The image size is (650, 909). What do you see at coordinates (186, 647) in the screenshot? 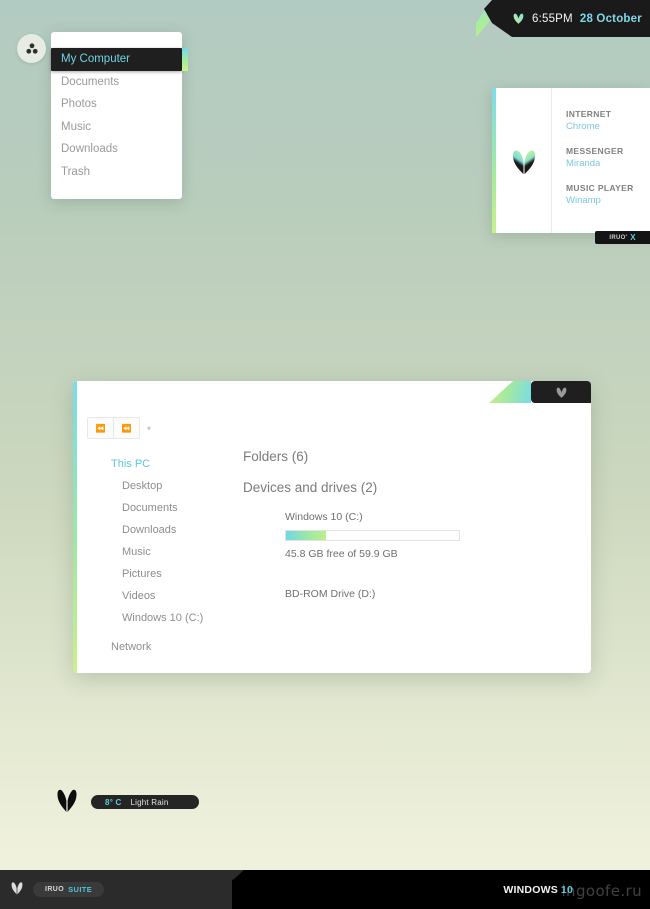
I see `sidebar-item-network: Network` at bounding box center [186, 647].